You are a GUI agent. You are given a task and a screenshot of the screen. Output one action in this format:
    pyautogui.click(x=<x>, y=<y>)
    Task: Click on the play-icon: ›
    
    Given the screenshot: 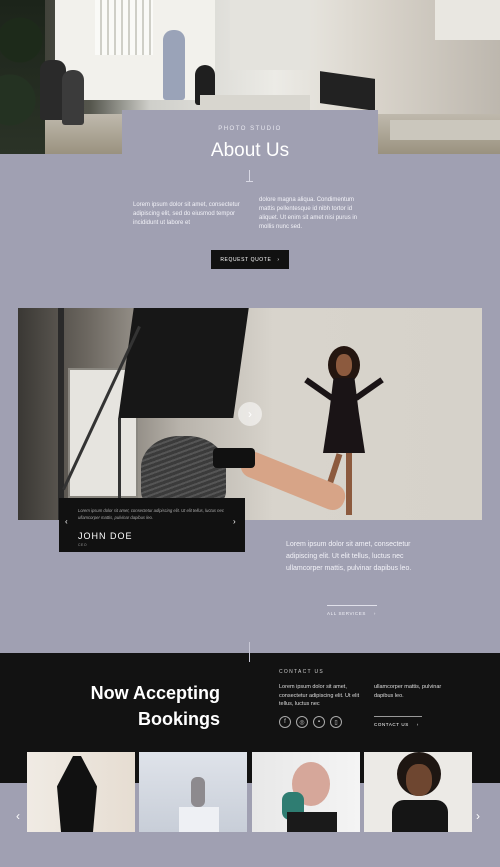 What is the action you would take?
    pyautogui.click(x=250, y=414)
    